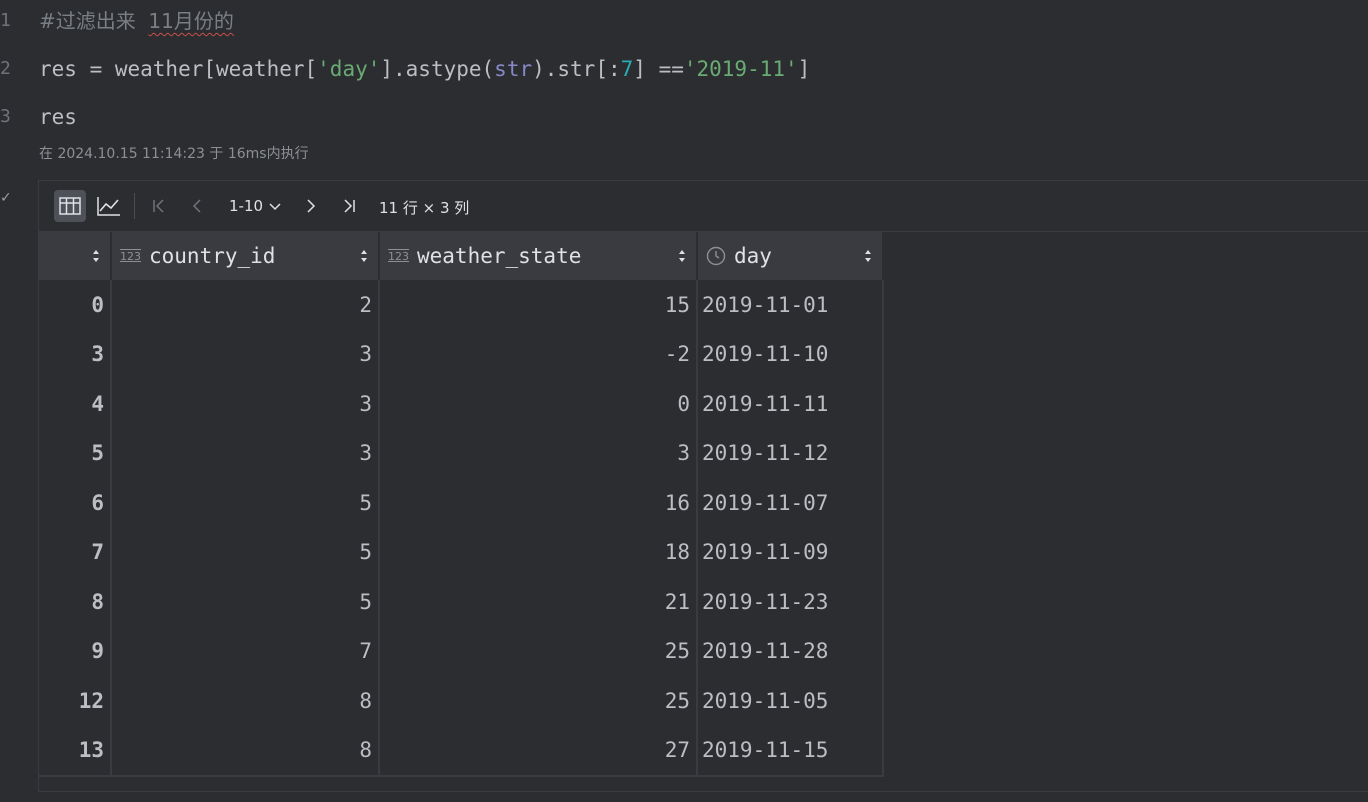 This screenshot has height=802, width=1368. Describe the element at coordinates (75, 751) in the screenshot. I see `row-index-cell: 13` at that location.